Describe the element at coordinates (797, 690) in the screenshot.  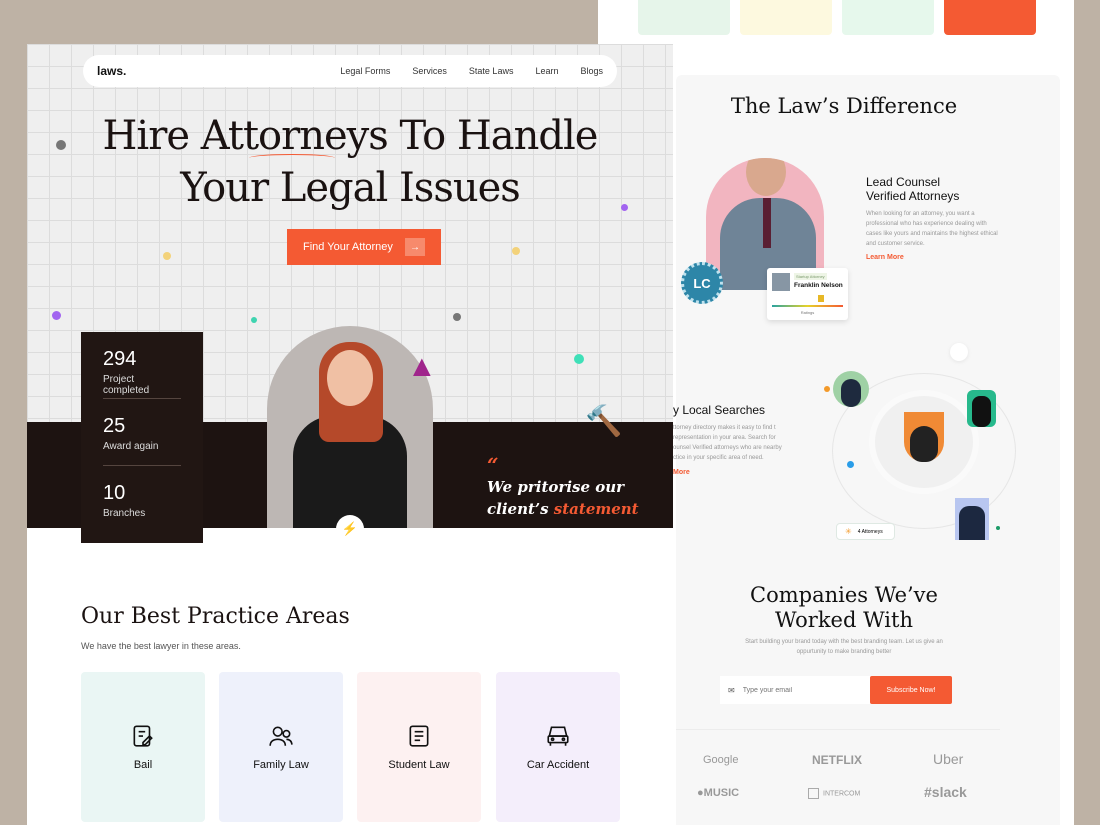
I see `email-input` at that location.